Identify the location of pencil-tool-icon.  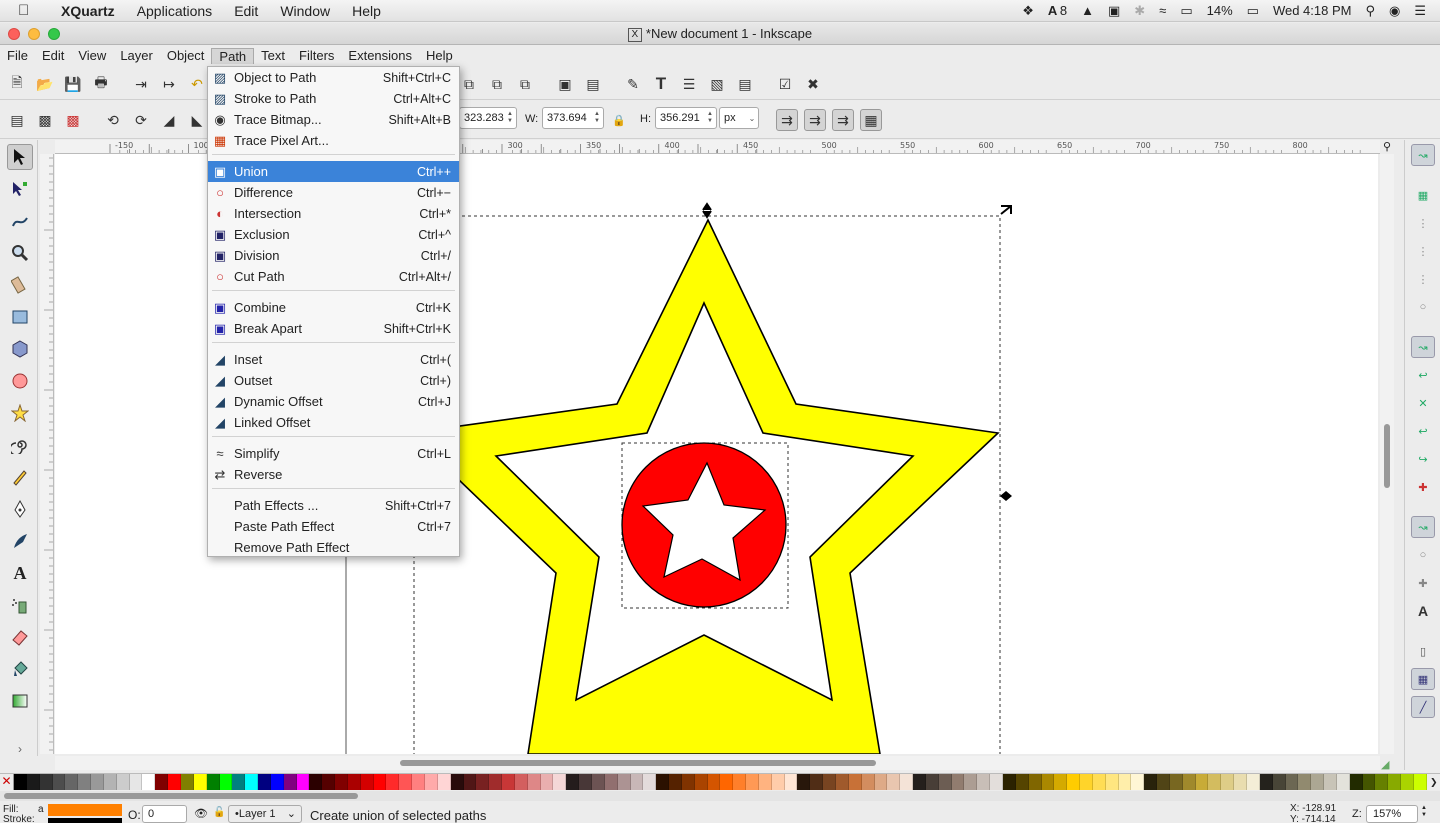
(20, 477).